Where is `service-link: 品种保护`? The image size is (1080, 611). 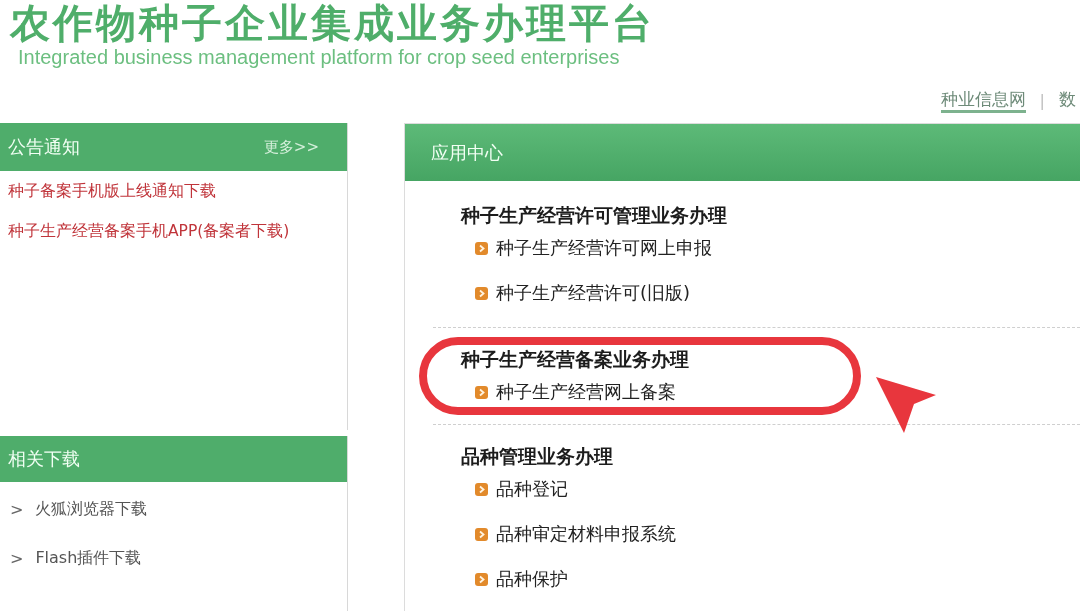 service-link: 品种保护 is located at coordinates (532, 579).